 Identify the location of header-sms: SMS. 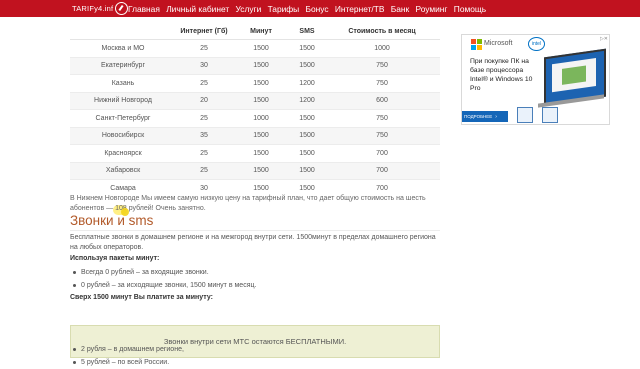
(307, 31).